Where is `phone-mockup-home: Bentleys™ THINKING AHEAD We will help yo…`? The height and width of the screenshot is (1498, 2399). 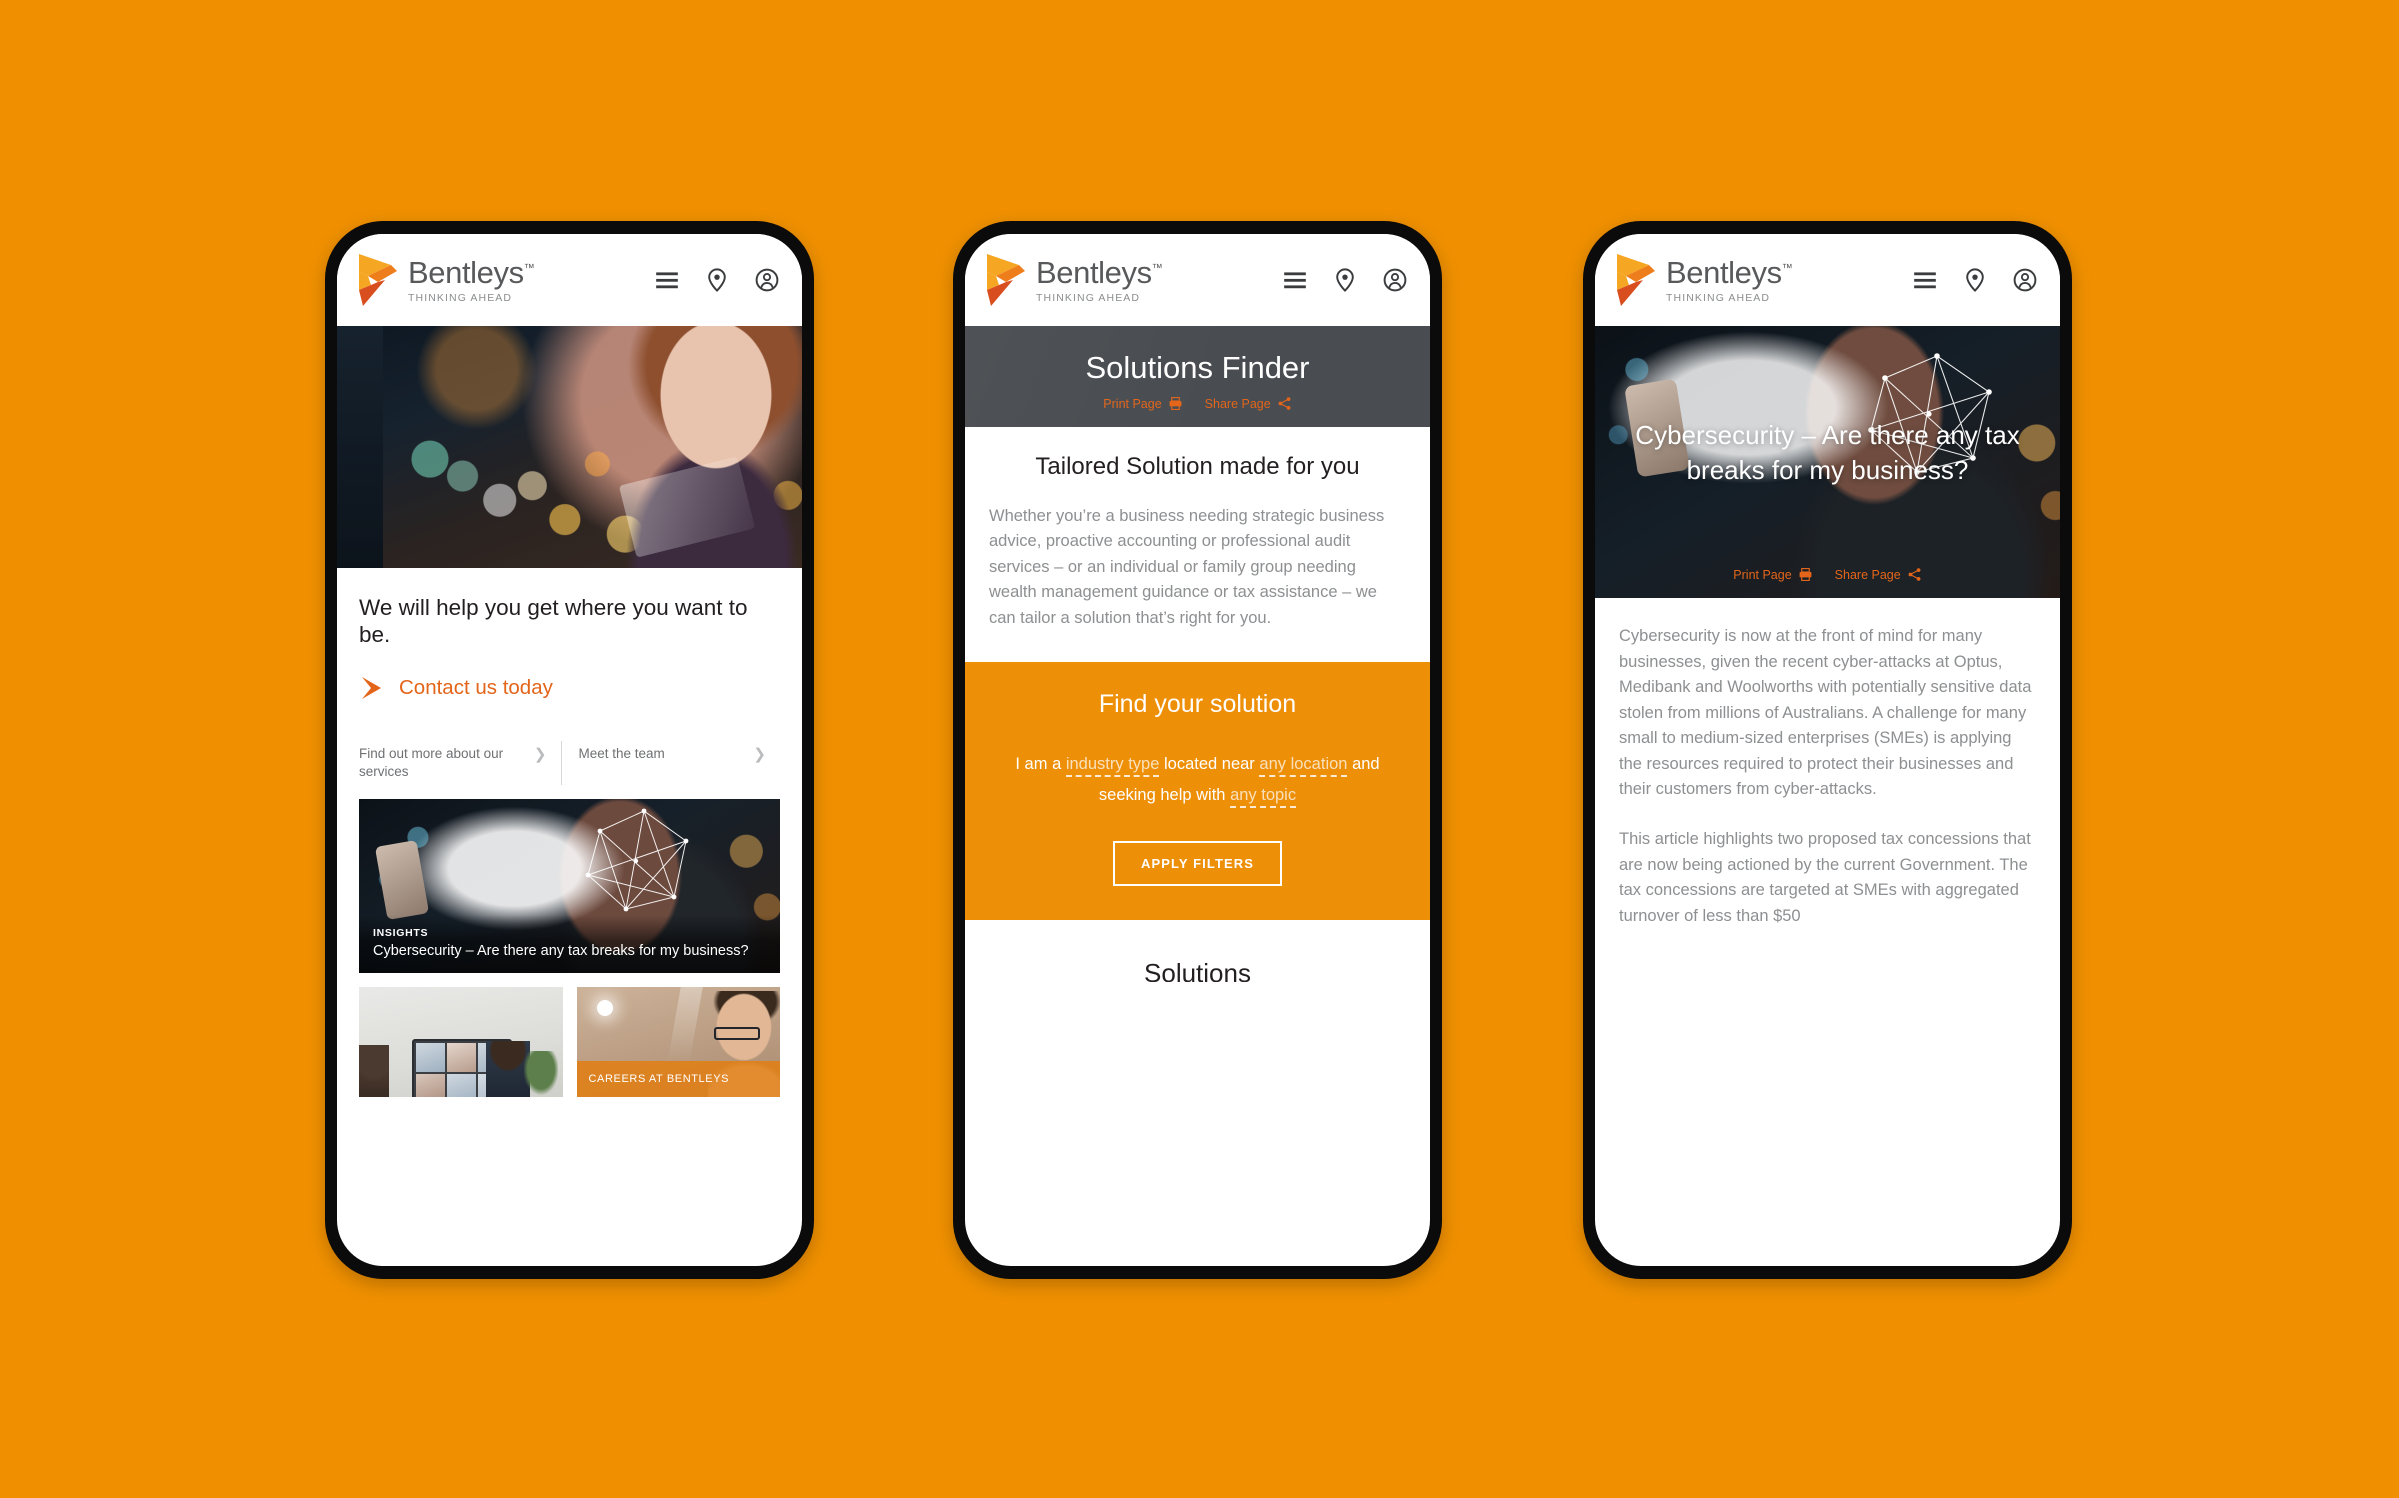
phone-mockup-home: Bentleys™ THINKING AHEAD We will help yo… is located at coordinates (569, 750).